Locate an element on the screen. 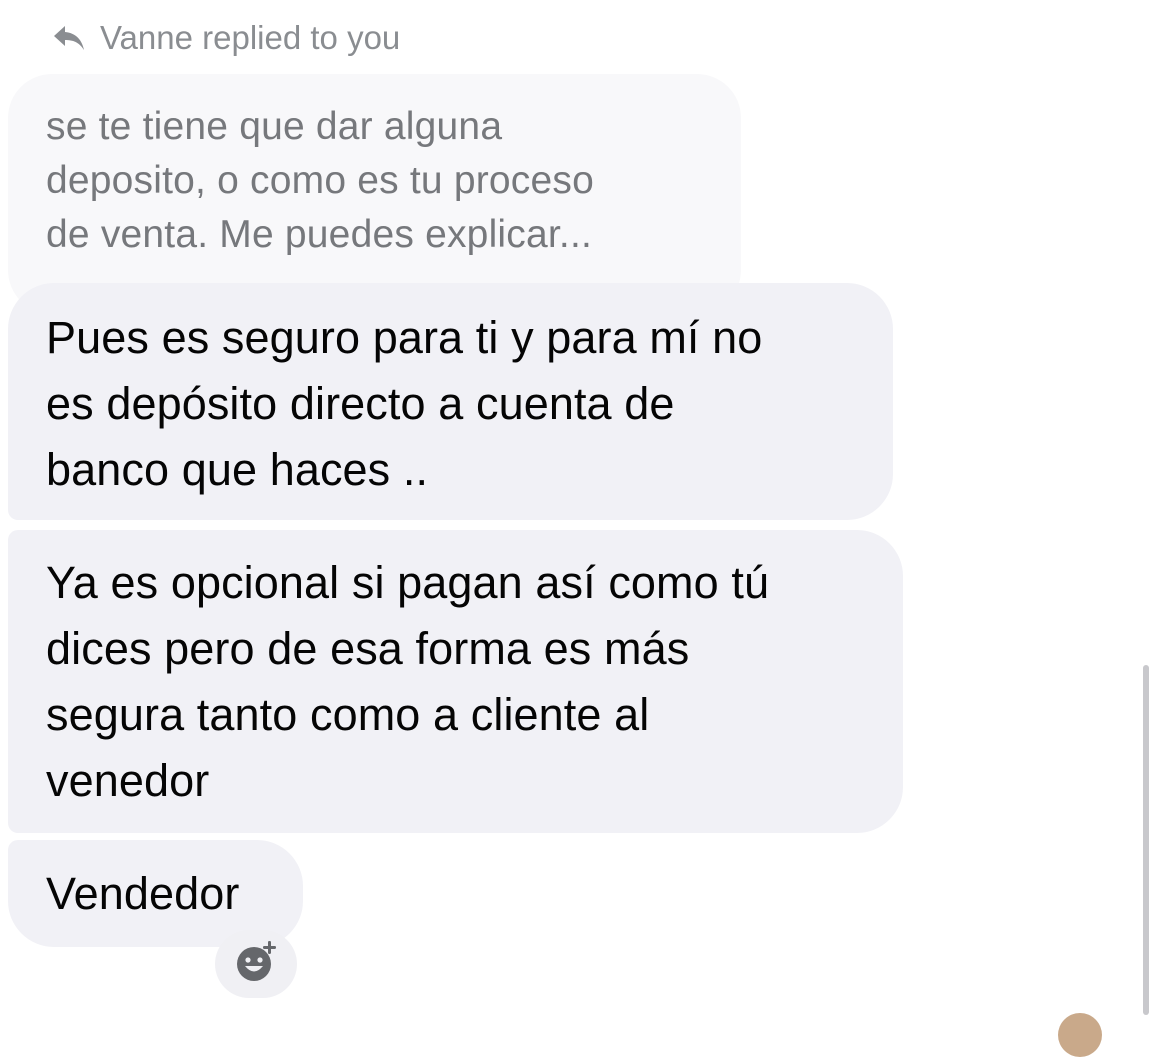 The height and width of the screenshot is (1057, 1161). message-line: Vendedor is located at coordinates (143, 893).